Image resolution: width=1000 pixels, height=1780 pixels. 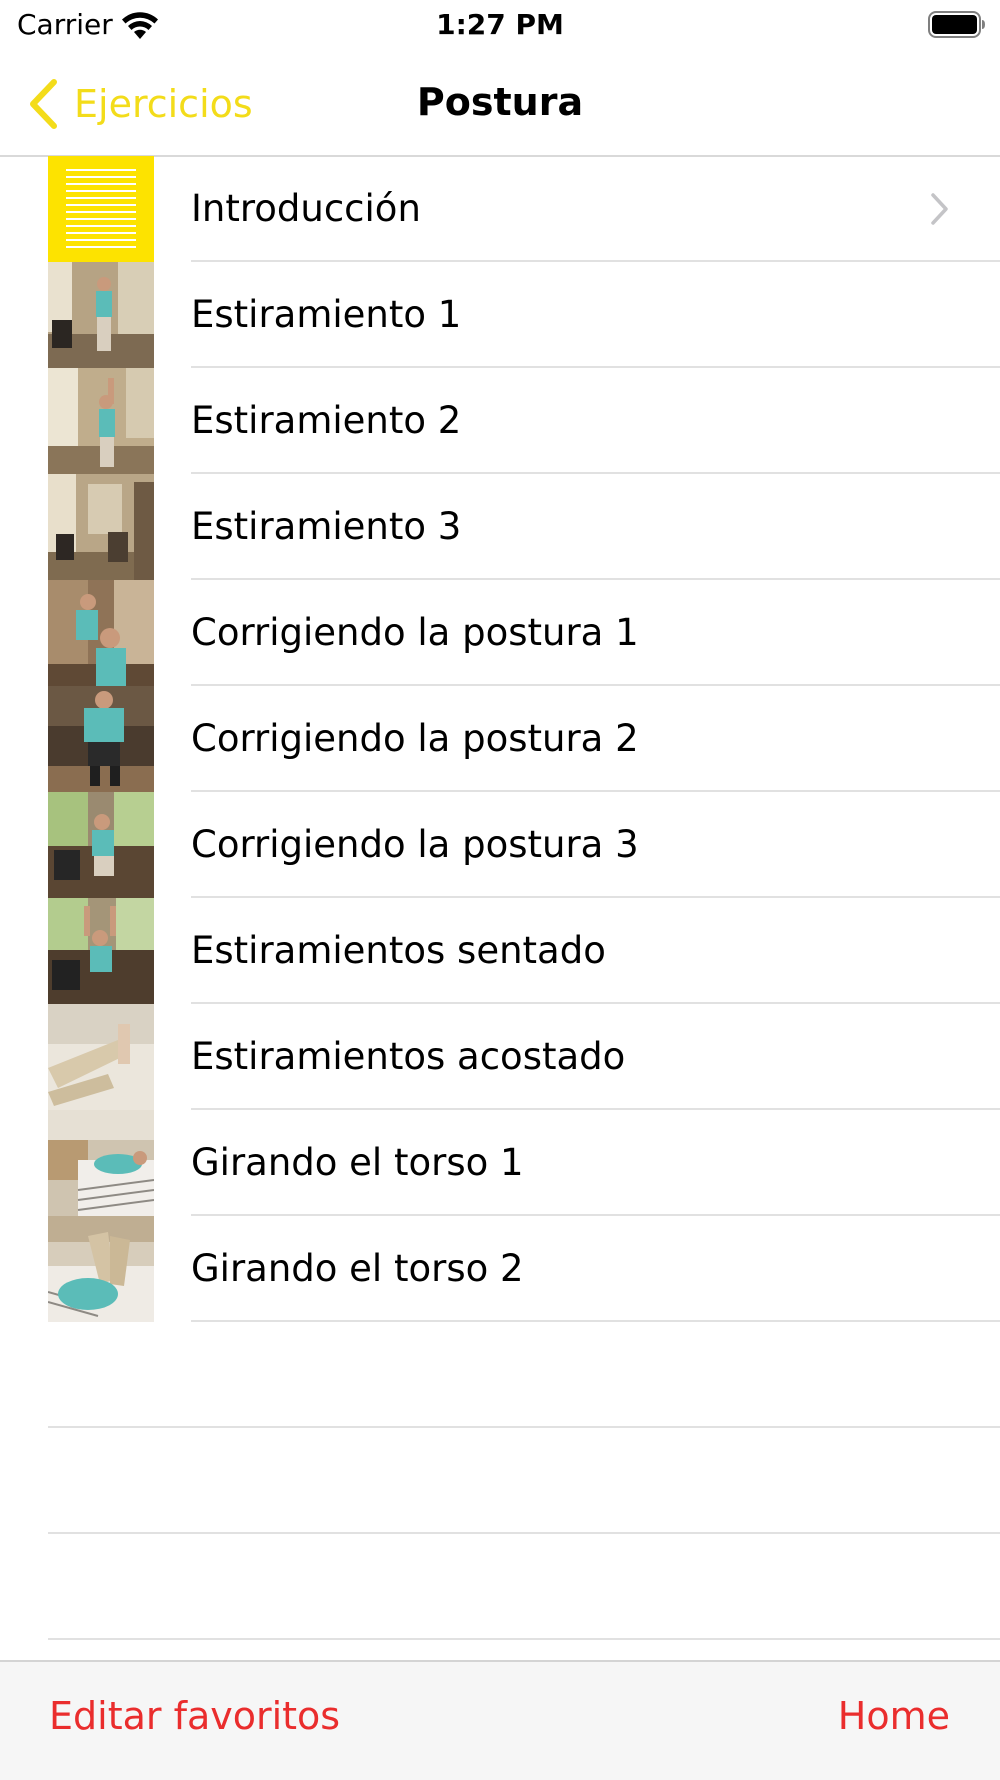 What do you see at coordinates (500, 209) in the screenshot?
I see `list-item-introduccion: Introducción` at bounding box center [500, 209].